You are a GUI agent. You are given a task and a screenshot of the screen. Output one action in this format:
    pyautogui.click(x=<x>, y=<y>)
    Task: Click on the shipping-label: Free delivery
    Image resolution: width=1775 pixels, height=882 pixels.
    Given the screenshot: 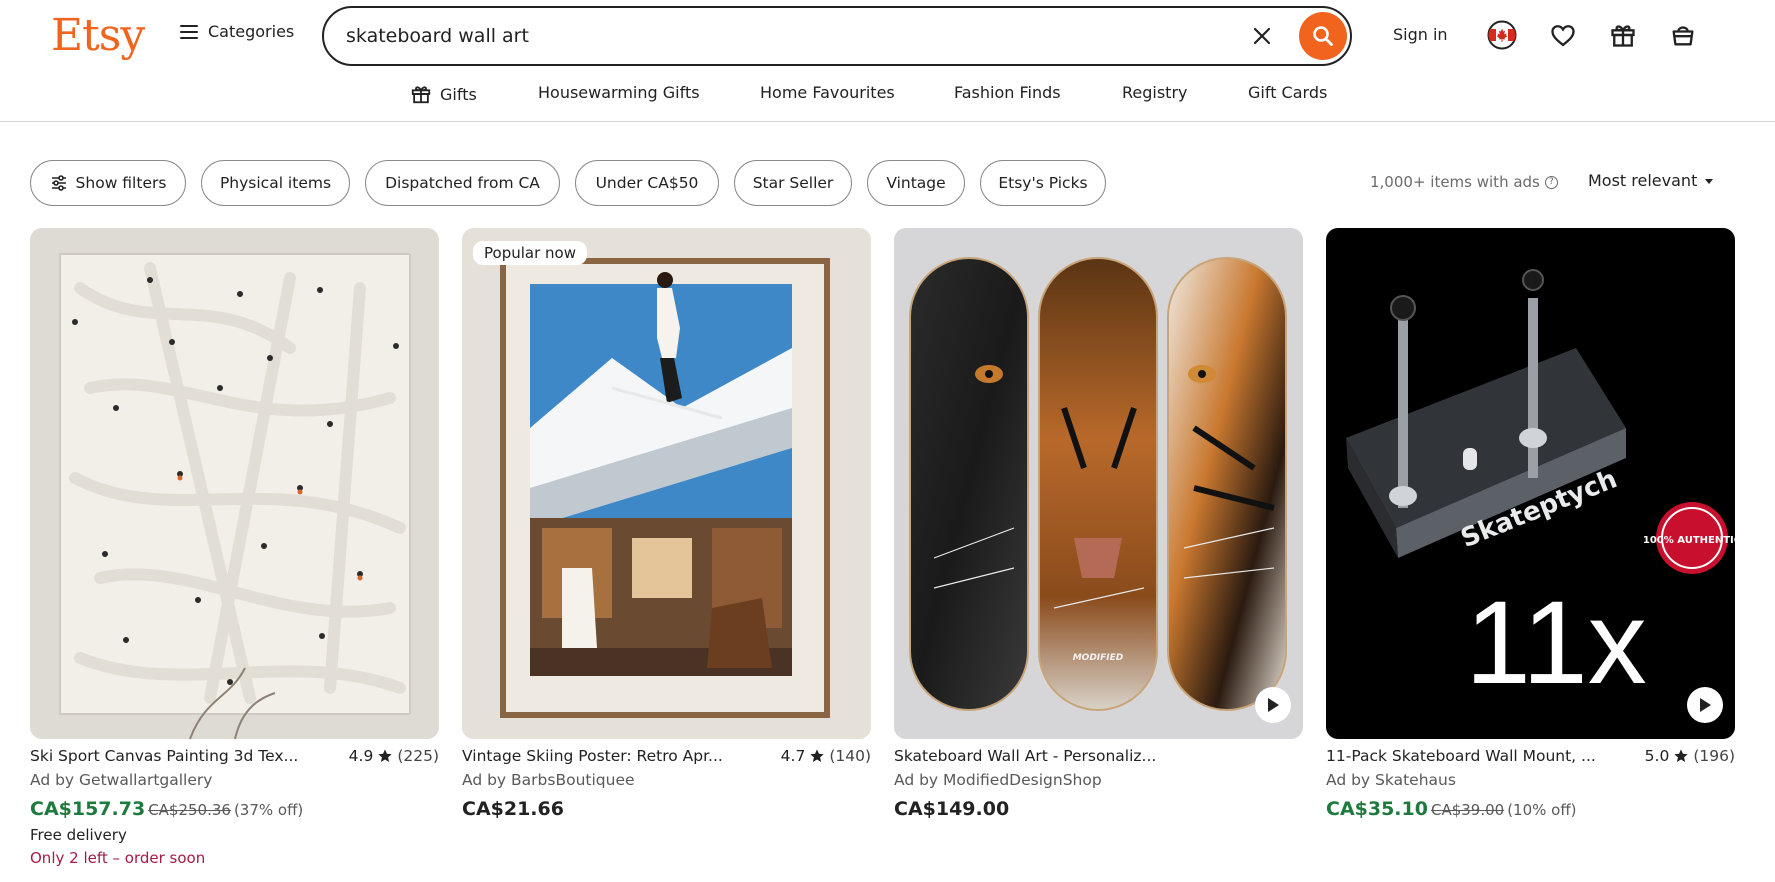 What is the action you would take?
    pyautogui.click(x=78, y=835)
    